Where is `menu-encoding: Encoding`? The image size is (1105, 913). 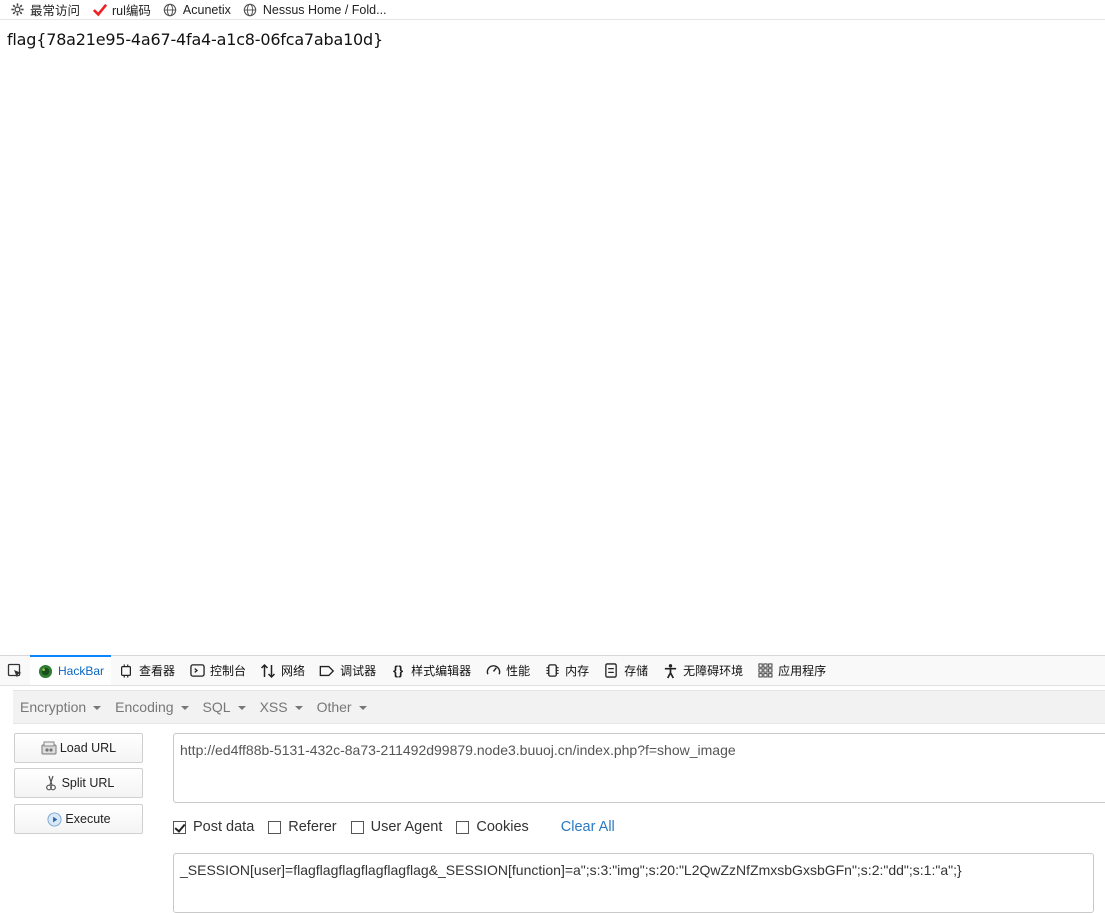 menu-encoding: Encoding is located at coordinates (151, 707).